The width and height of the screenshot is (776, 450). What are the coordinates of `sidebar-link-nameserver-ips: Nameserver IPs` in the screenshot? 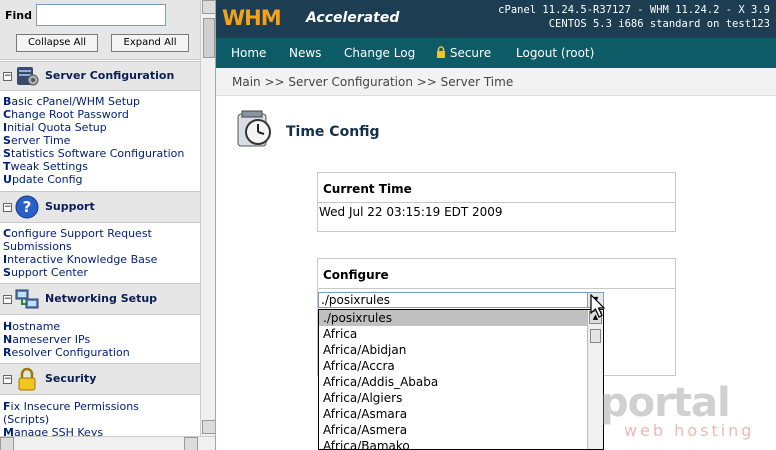 It's located at (101, 339).